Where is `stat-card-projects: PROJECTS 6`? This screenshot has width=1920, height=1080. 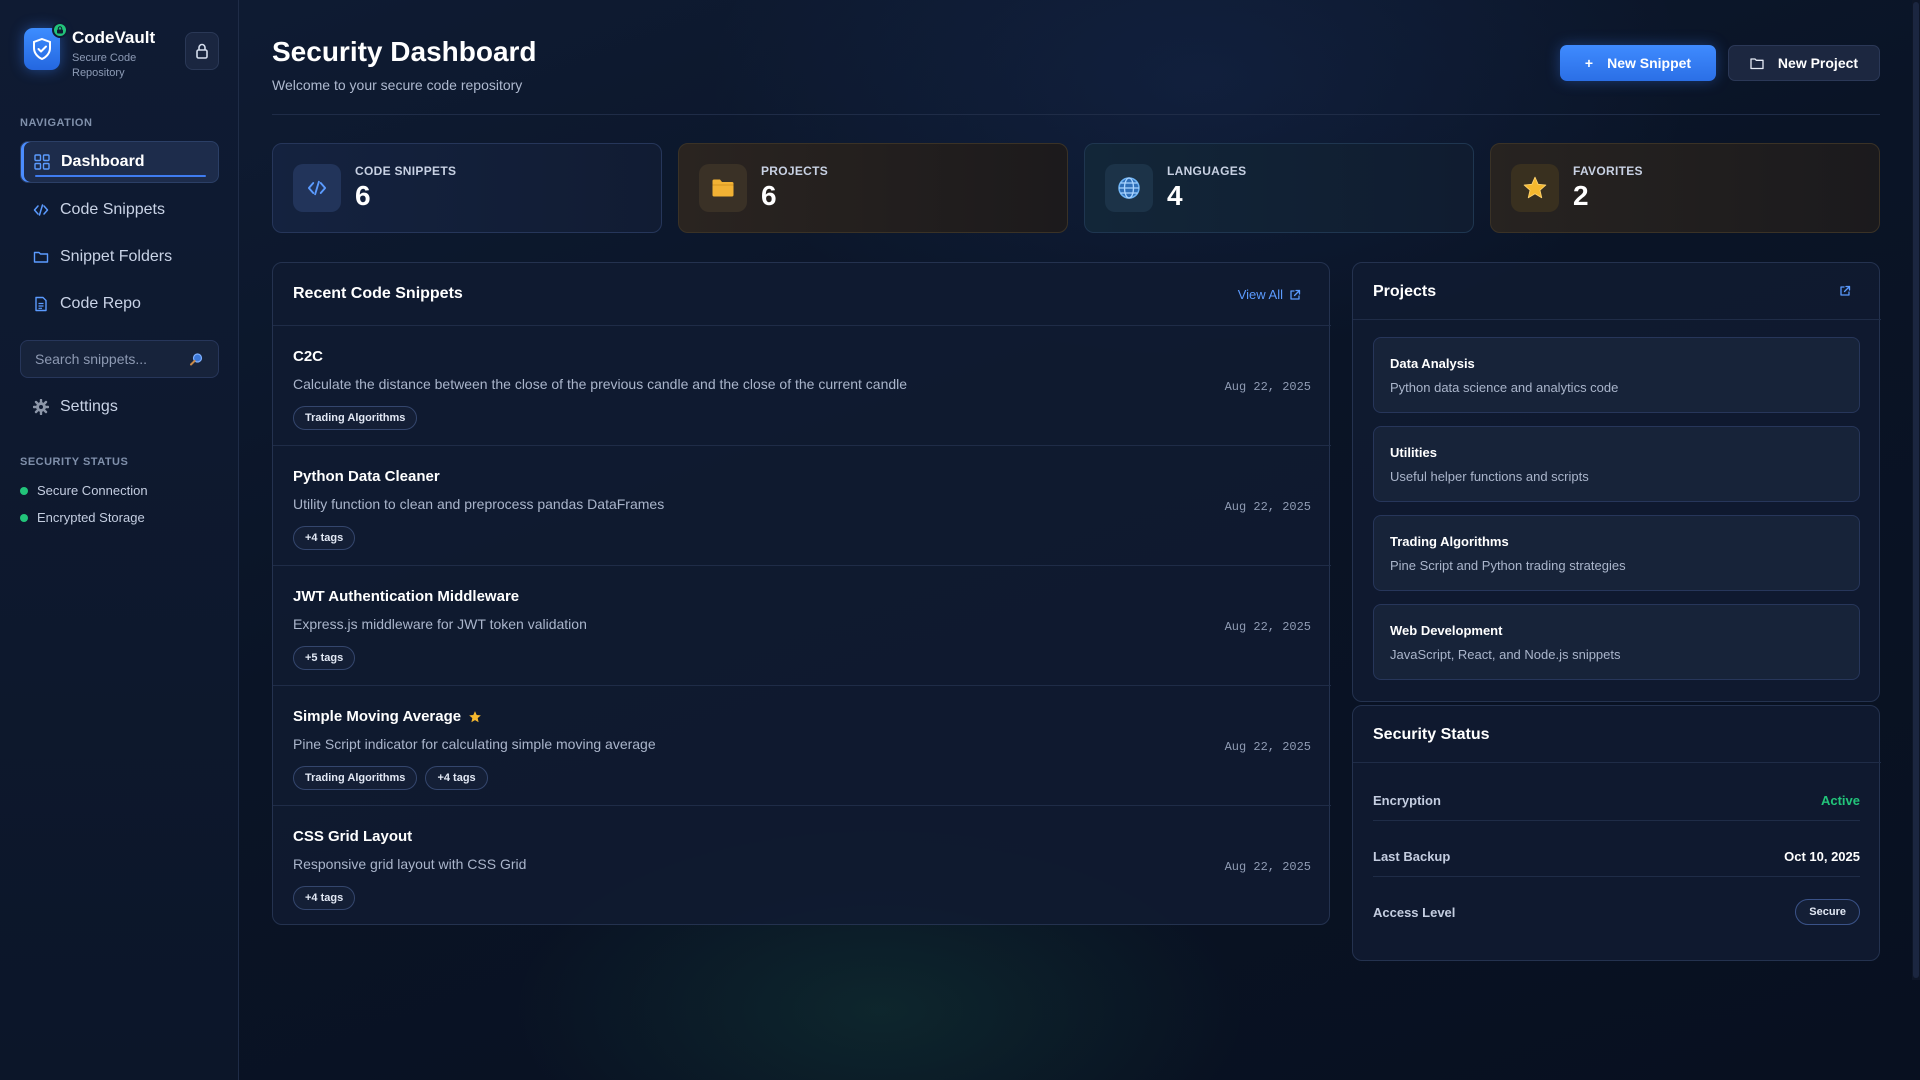 stat-card-projects: PROJECTS 6 is located at coordinates (873, 188).